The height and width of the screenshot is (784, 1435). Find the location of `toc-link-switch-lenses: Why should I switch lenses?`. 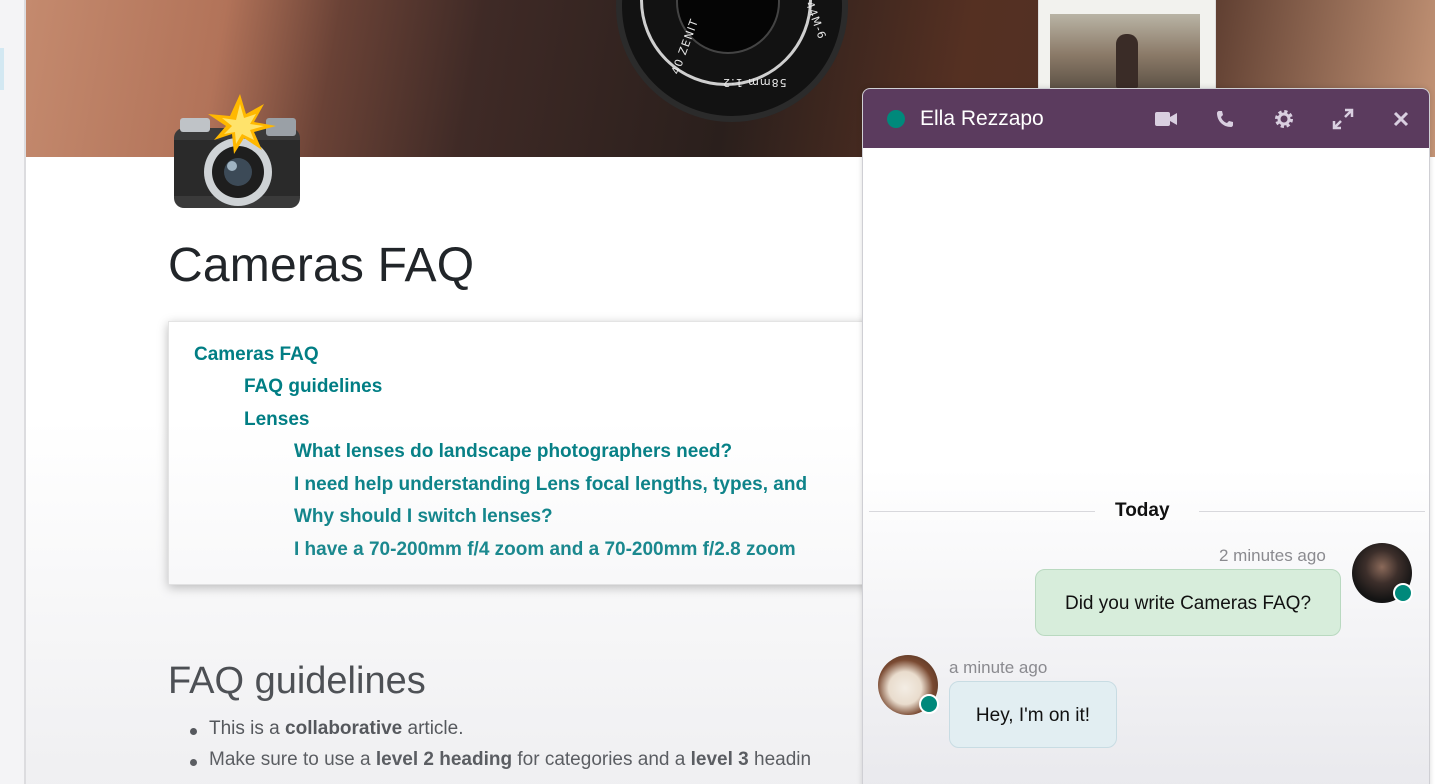

toc-link-switch-lenses: Why should I switch lenses? is located at coordinates (423, 517).